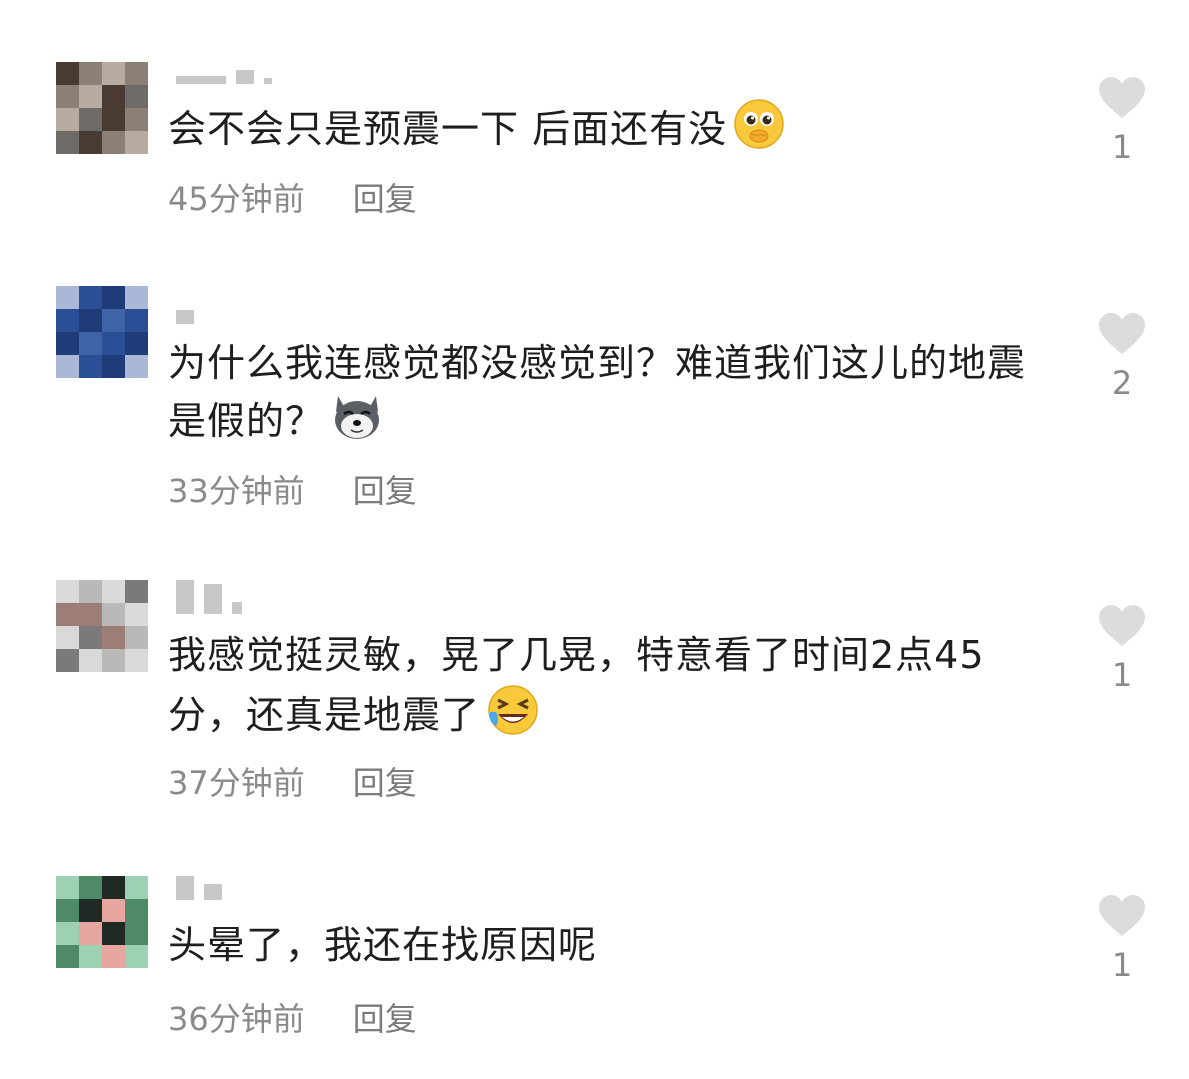 The image size is (1189, 1079). I want to click on comment-time: 36分钟前, so click(236, 1019).